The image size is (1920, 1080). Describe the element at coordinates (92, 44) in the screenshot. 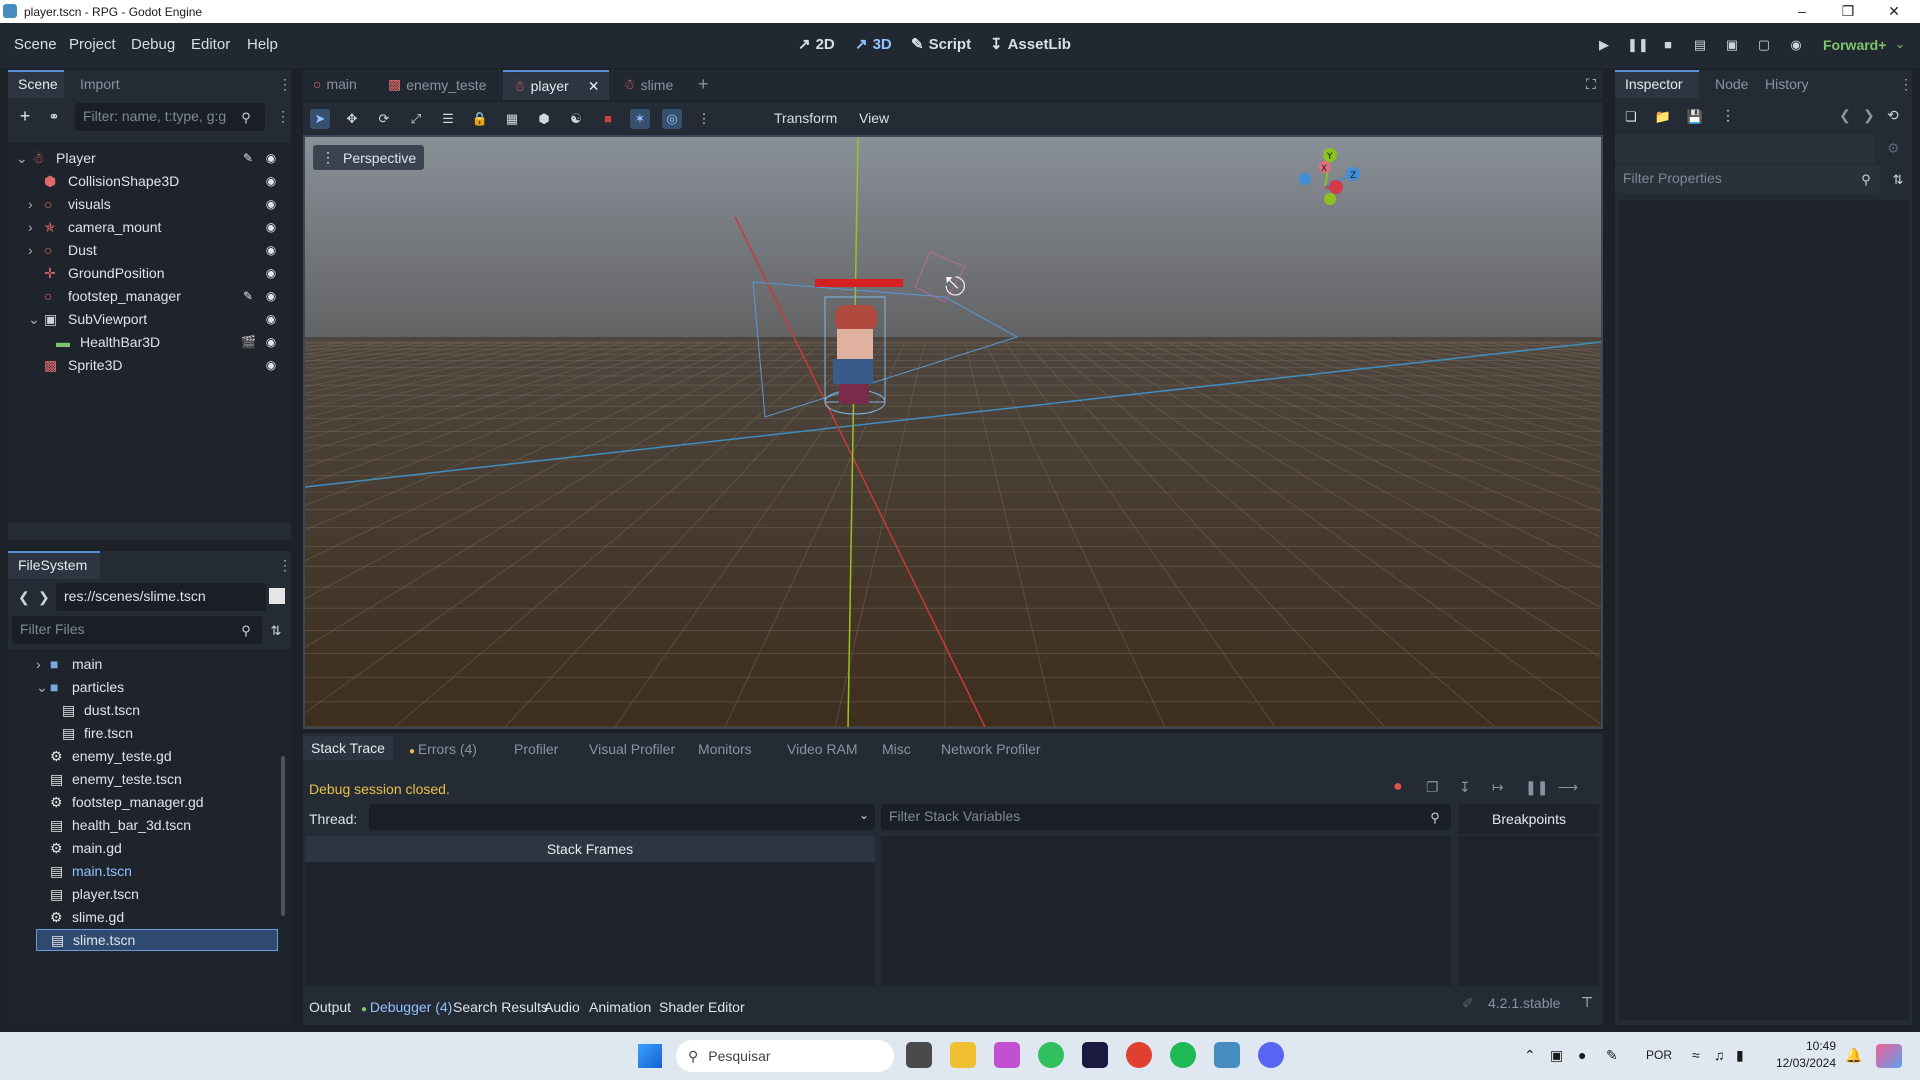

I see `menu-project: Project` at that location.